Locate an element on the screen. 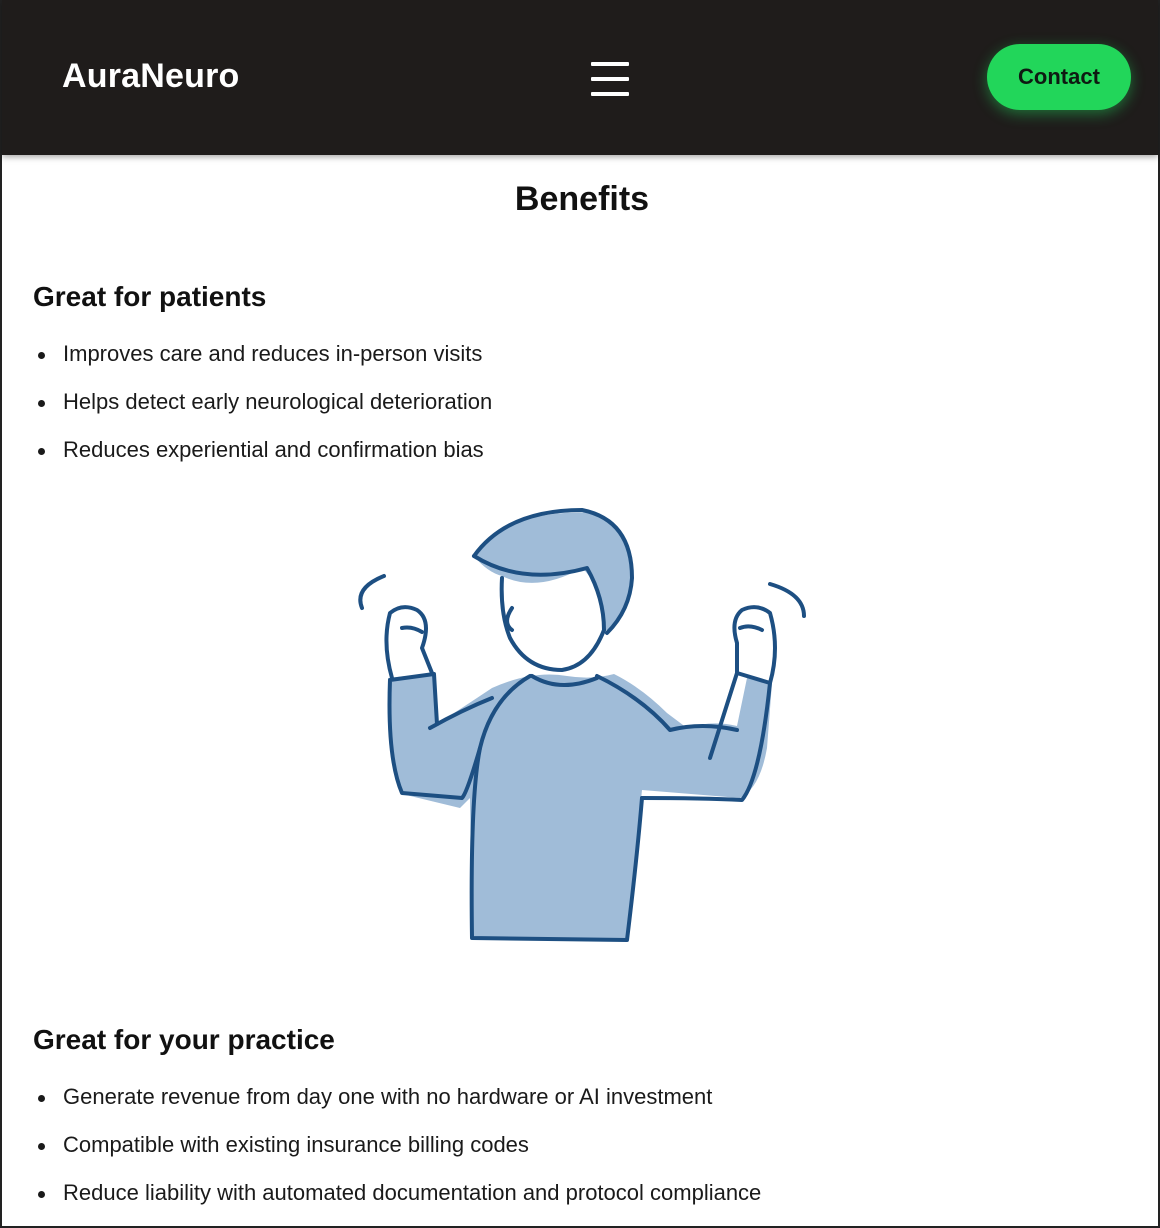  practice-heading: Great for your practice is located at coordinates (184, 1039).